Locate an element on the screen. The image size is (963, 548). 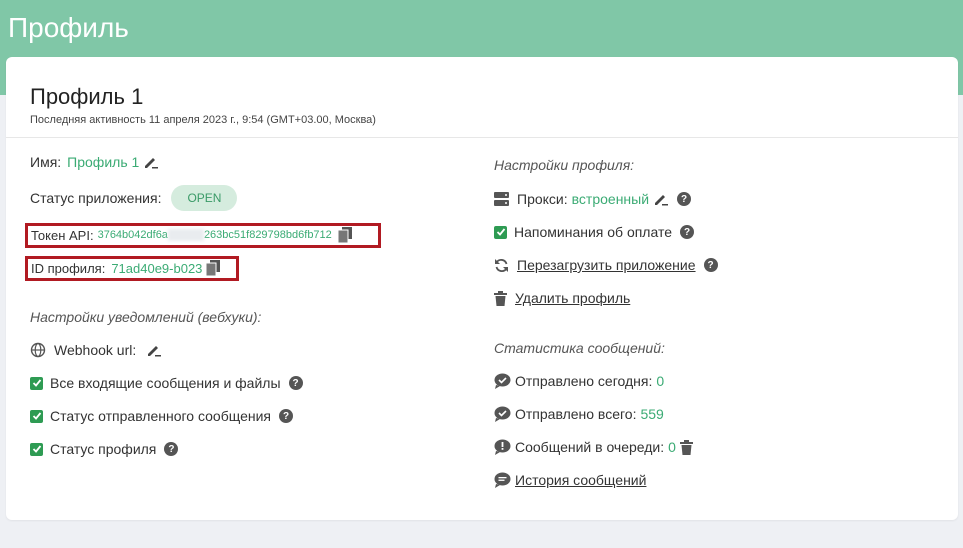
webhook-item-label: Все входящие сообщения и файлы is located at coordinates (165, 383).